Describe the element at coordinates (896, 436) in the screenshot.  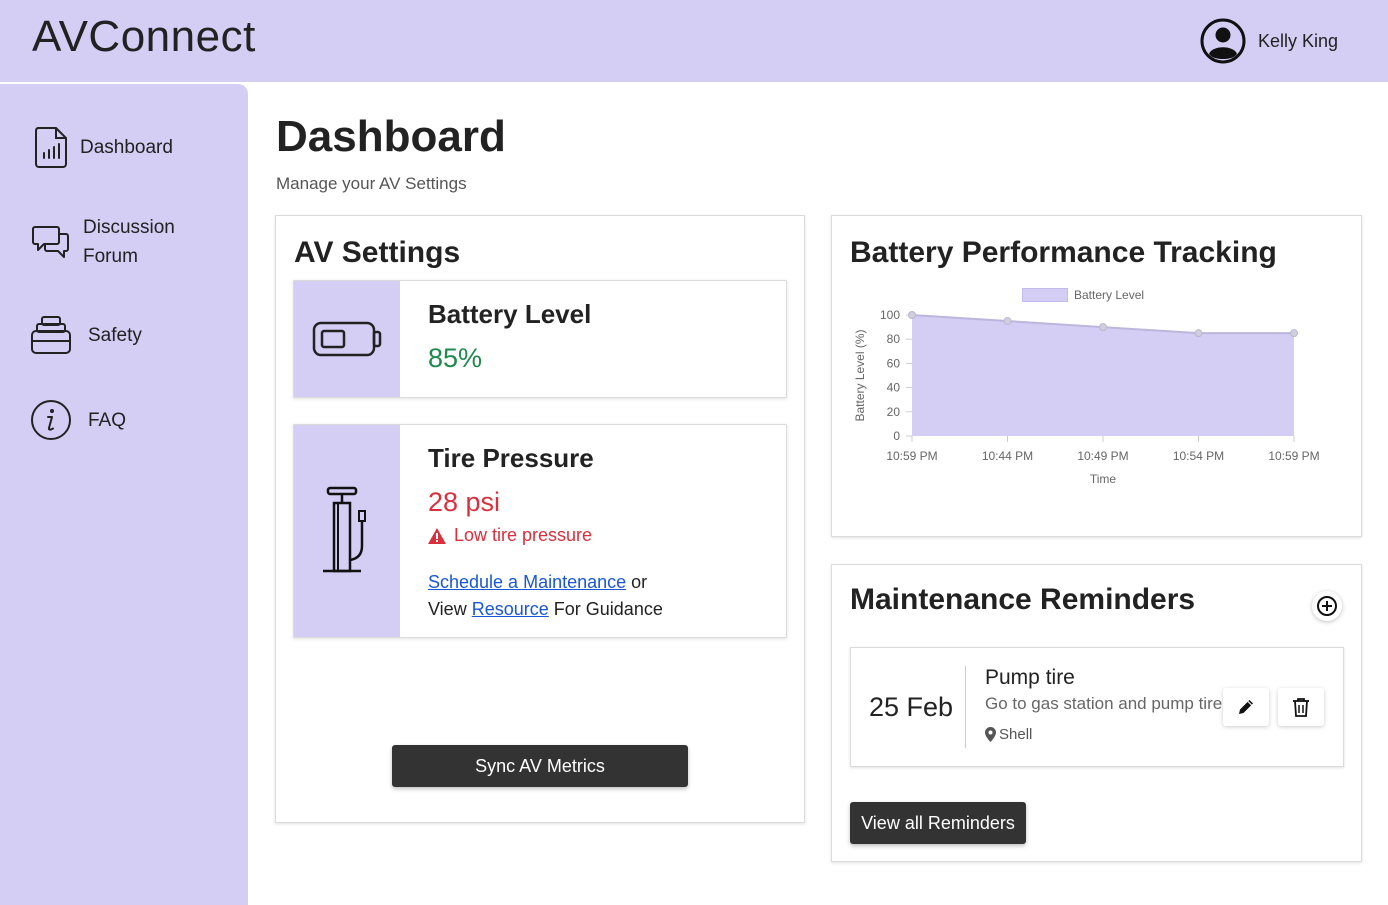
I see `y-tick-label: 0` at that location.